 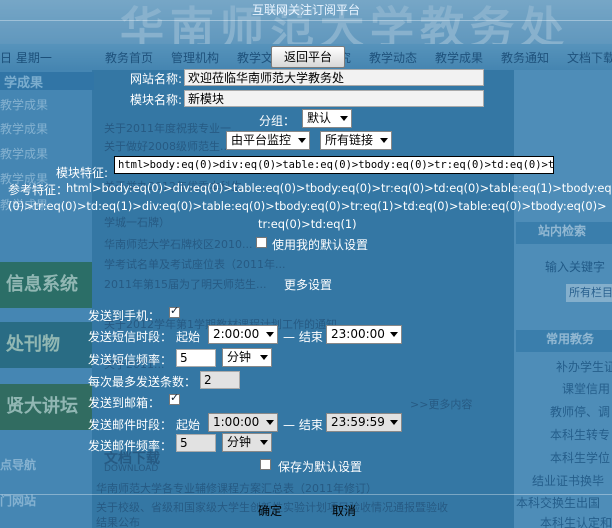 I want to click on send-to-phone-checkbox, so click(x=174, y=311).